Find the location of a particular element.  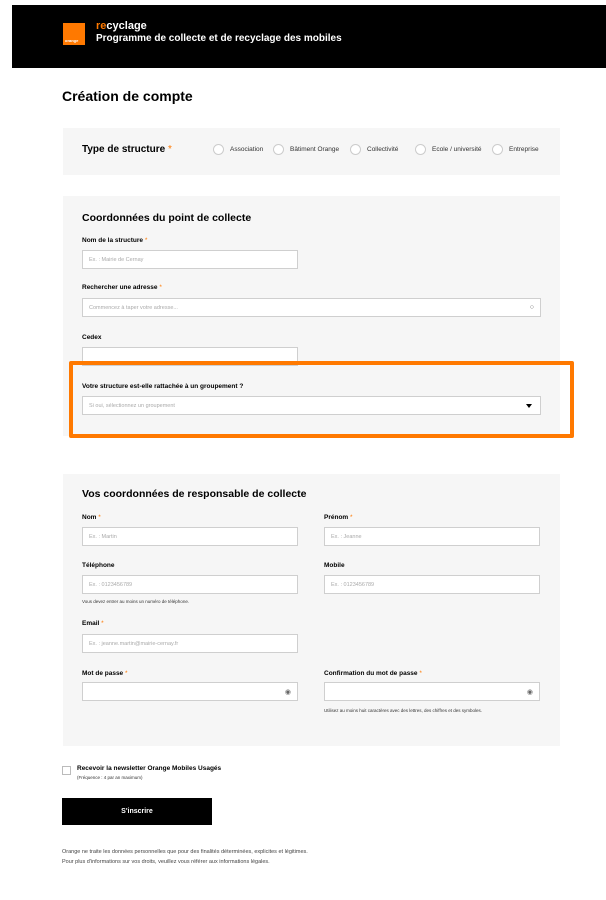

telephone-label: Téléphone is located at coordinates (98, 565).